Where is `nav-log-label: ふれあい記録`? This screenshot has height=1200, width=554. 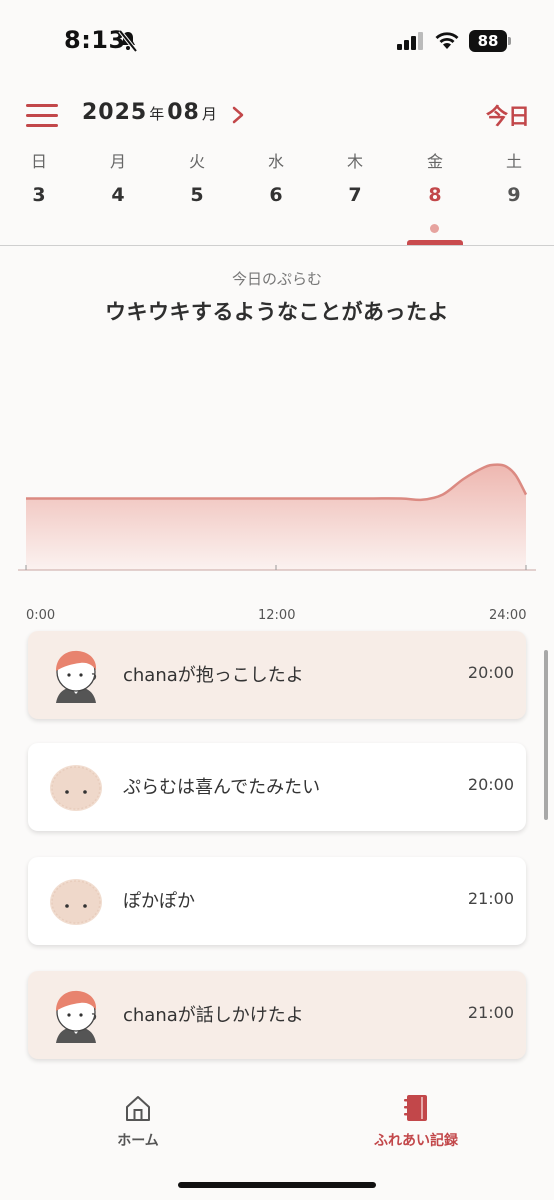 nav-log-label: ふれあい記録 is located at coordinates (416, 1141).